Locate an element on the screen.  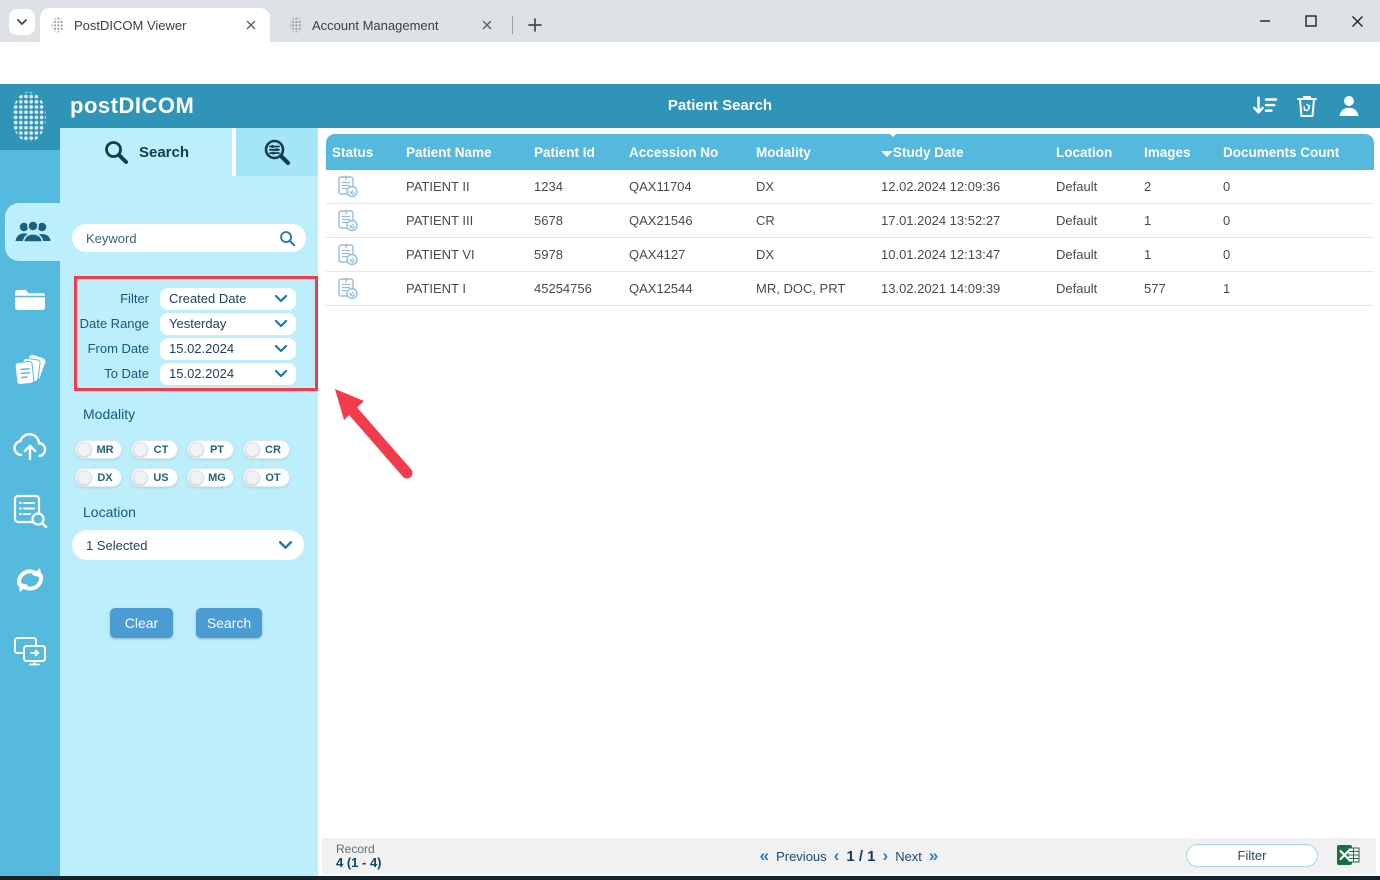
user-icon is located at coordinates (1349, 106).